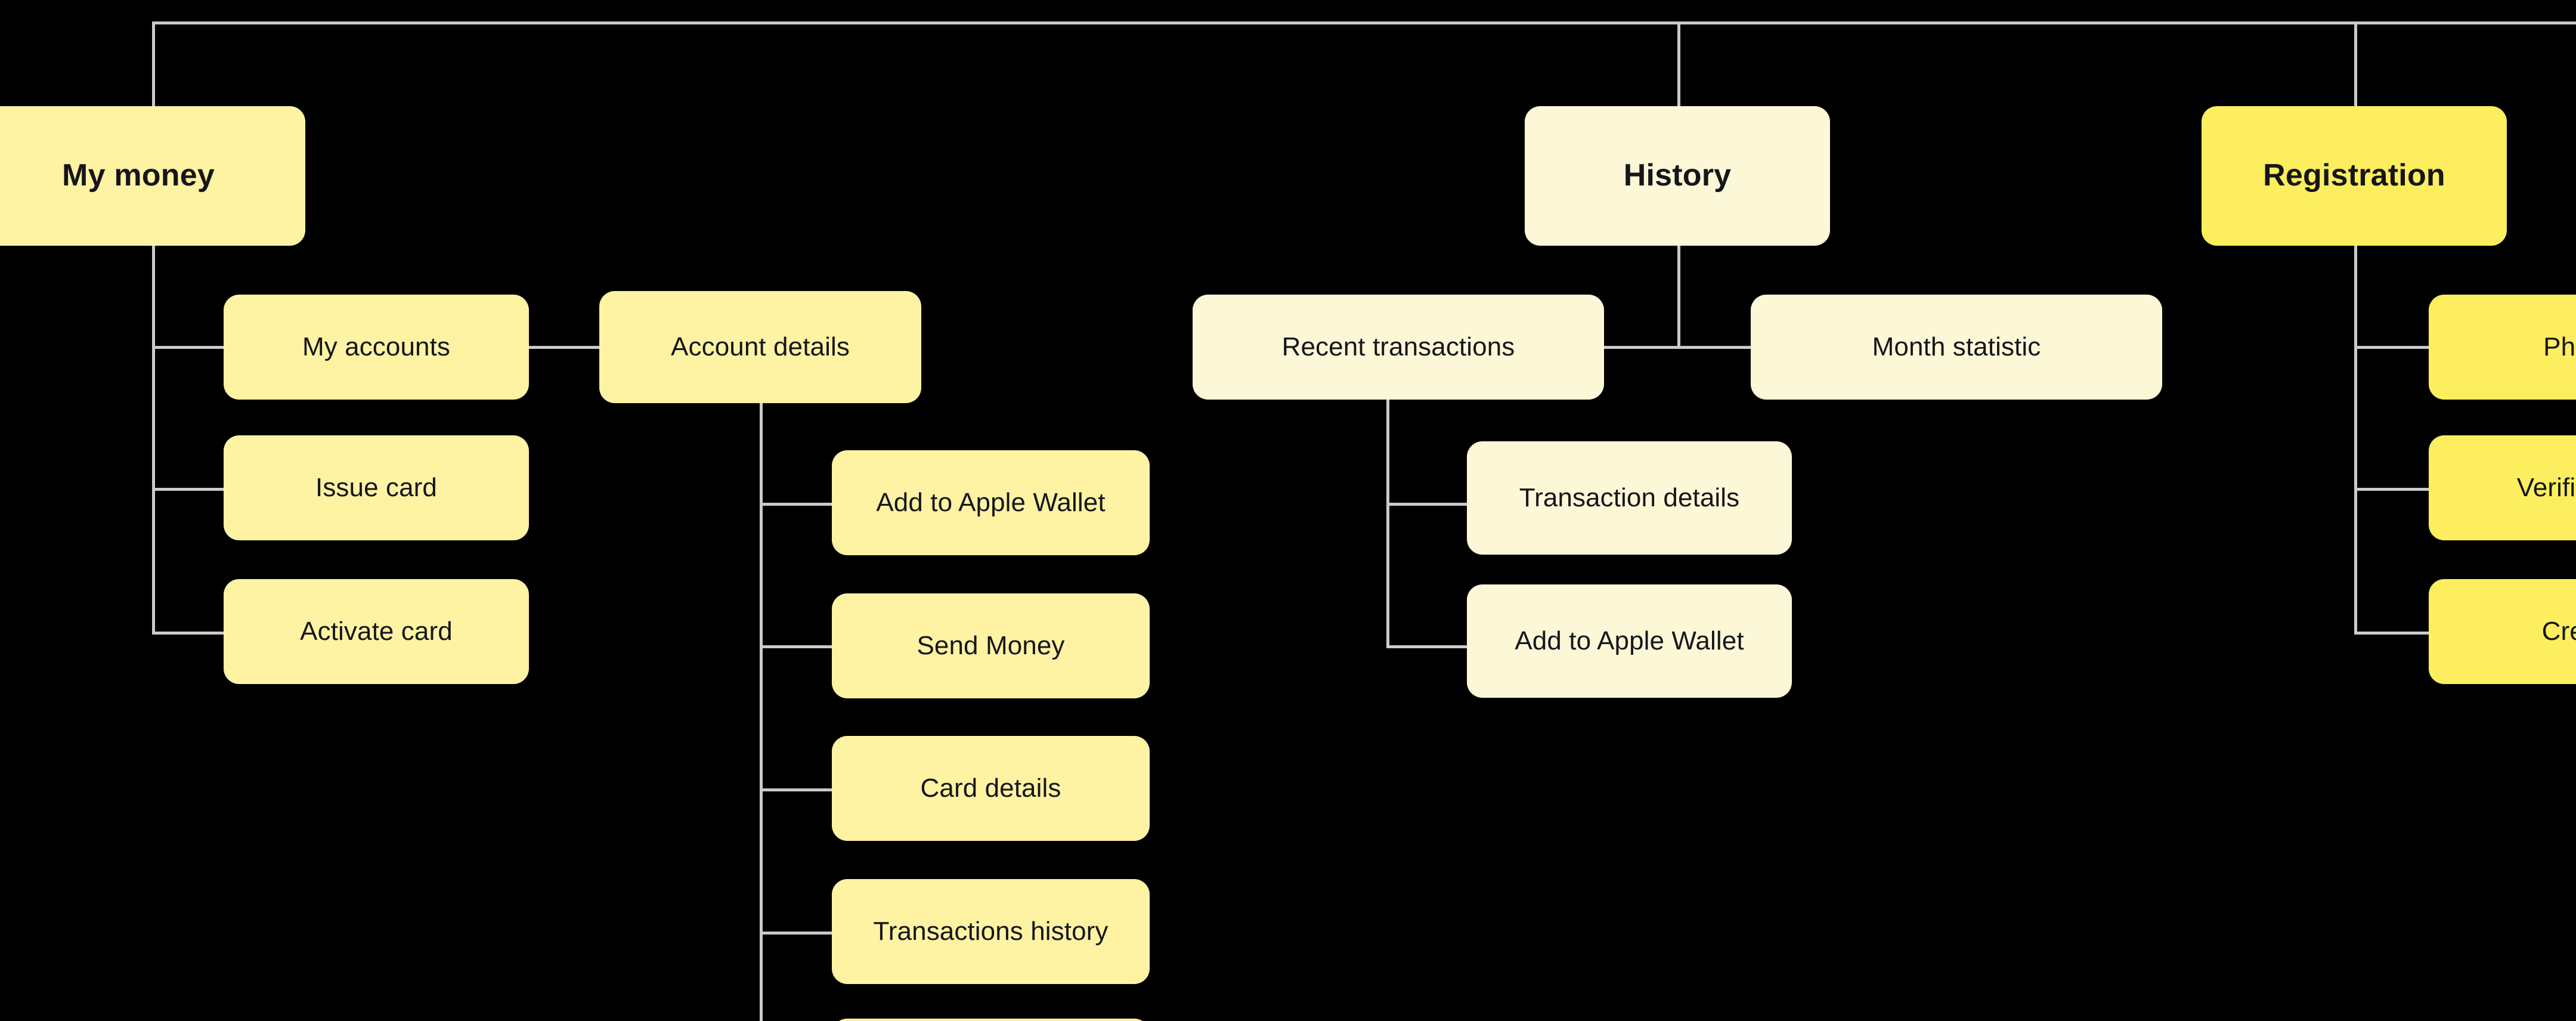  I want to click on trunk-drop-history, so click(1678, 65).